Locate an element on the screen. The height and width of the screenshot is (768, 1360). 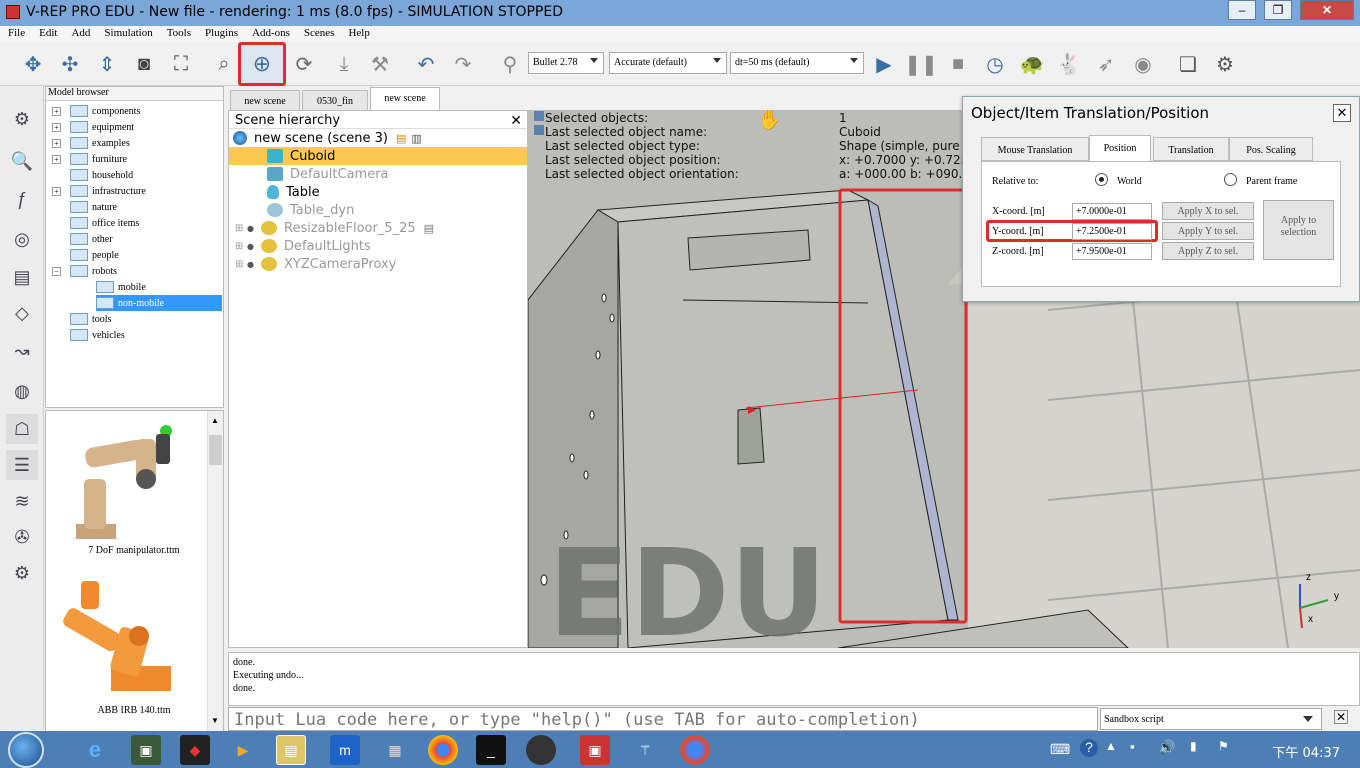
tree-item-robots: − robots is located at coordinates (84, 271).